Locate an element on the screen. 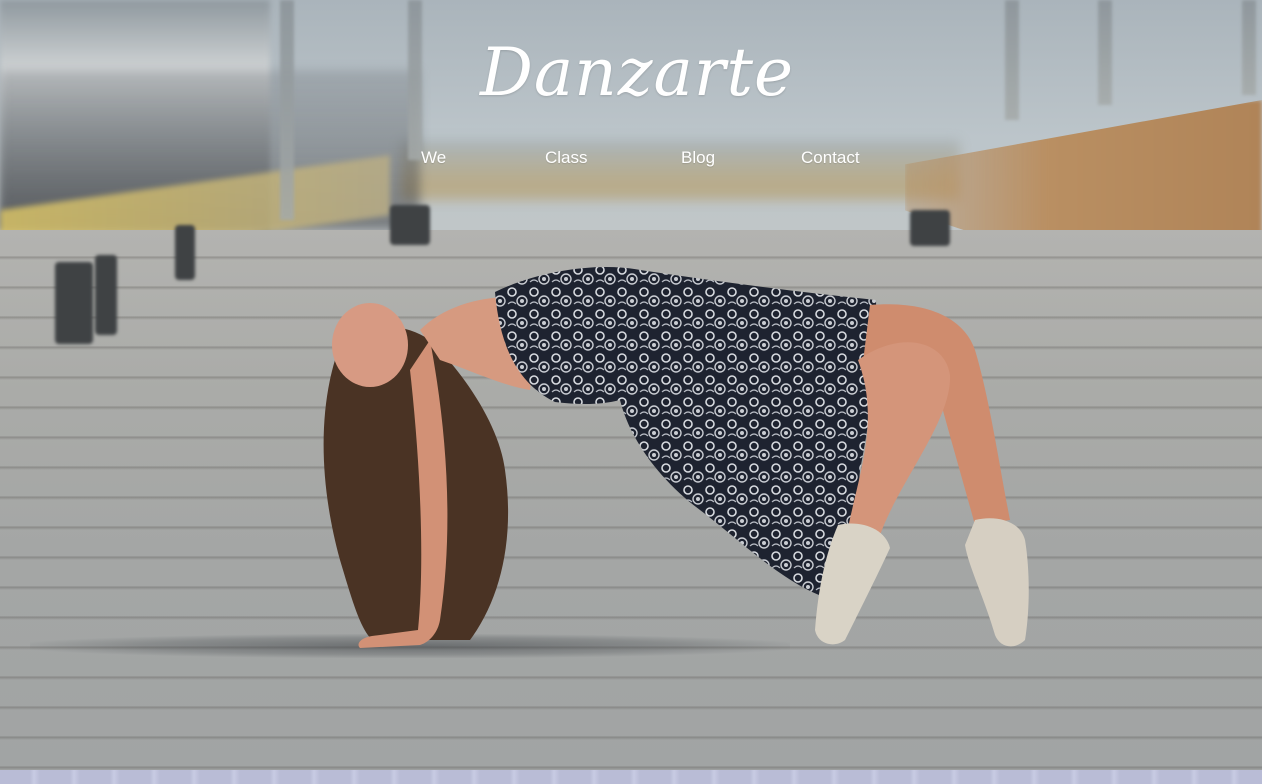  nav-item-class: Class is located at coordinates (566, 158).